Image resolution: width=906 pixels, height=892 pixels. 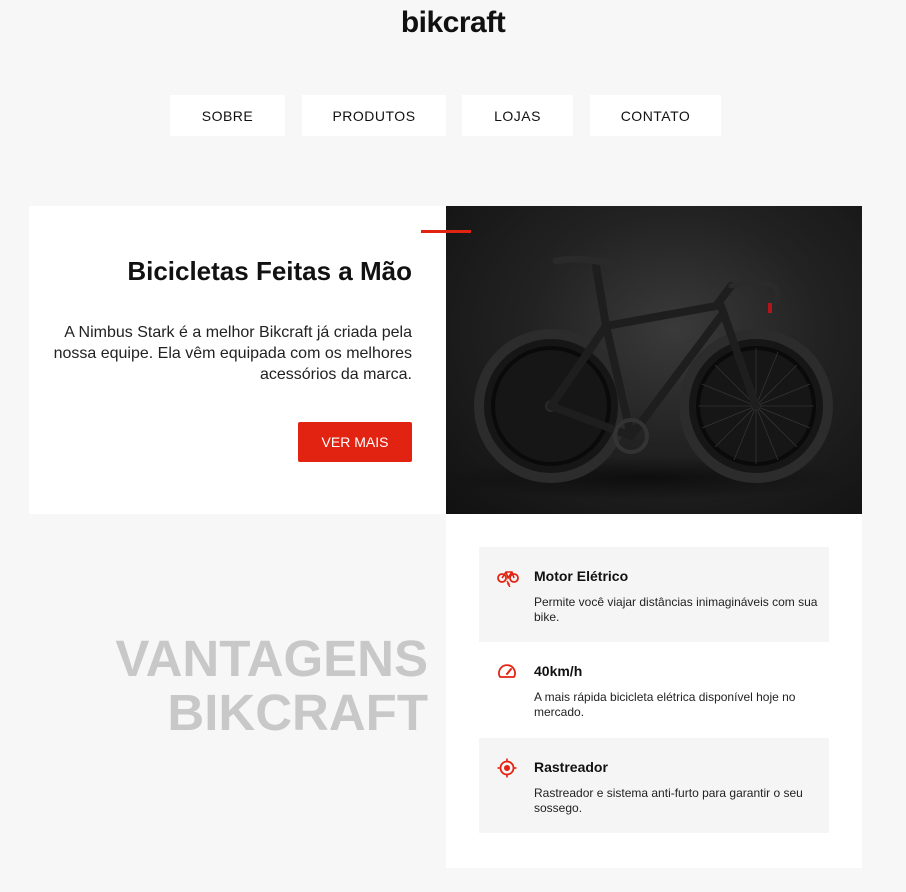 What do you see at coordinates (517, 115) in the screenshot?
I see `nav-item-lojas: LOJAS` at bounding box center [517, 115].